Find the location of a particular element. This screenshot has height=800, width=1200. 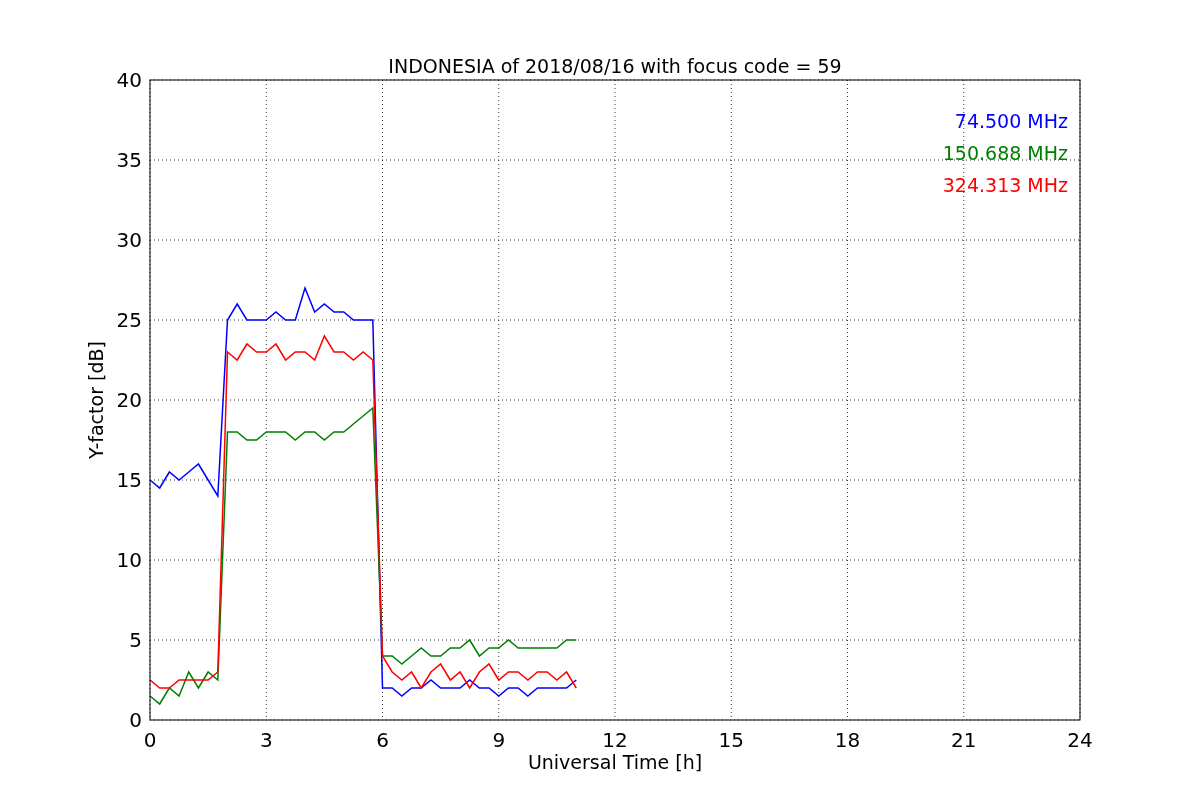

y-tick-label: 30 is located at coordinates (129, 240).